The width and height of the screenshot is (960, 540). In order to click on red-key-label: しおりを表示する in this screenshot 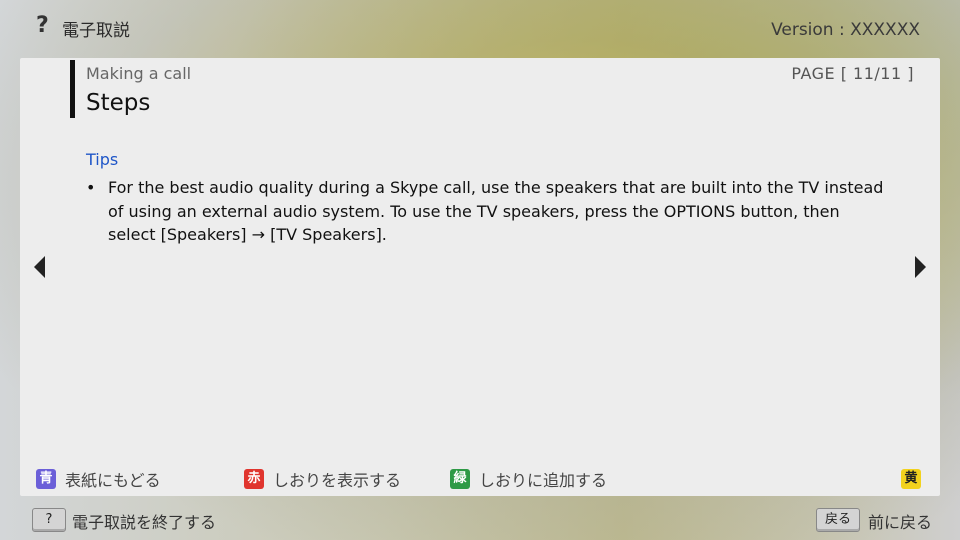, I will do `click(337, 480)`.